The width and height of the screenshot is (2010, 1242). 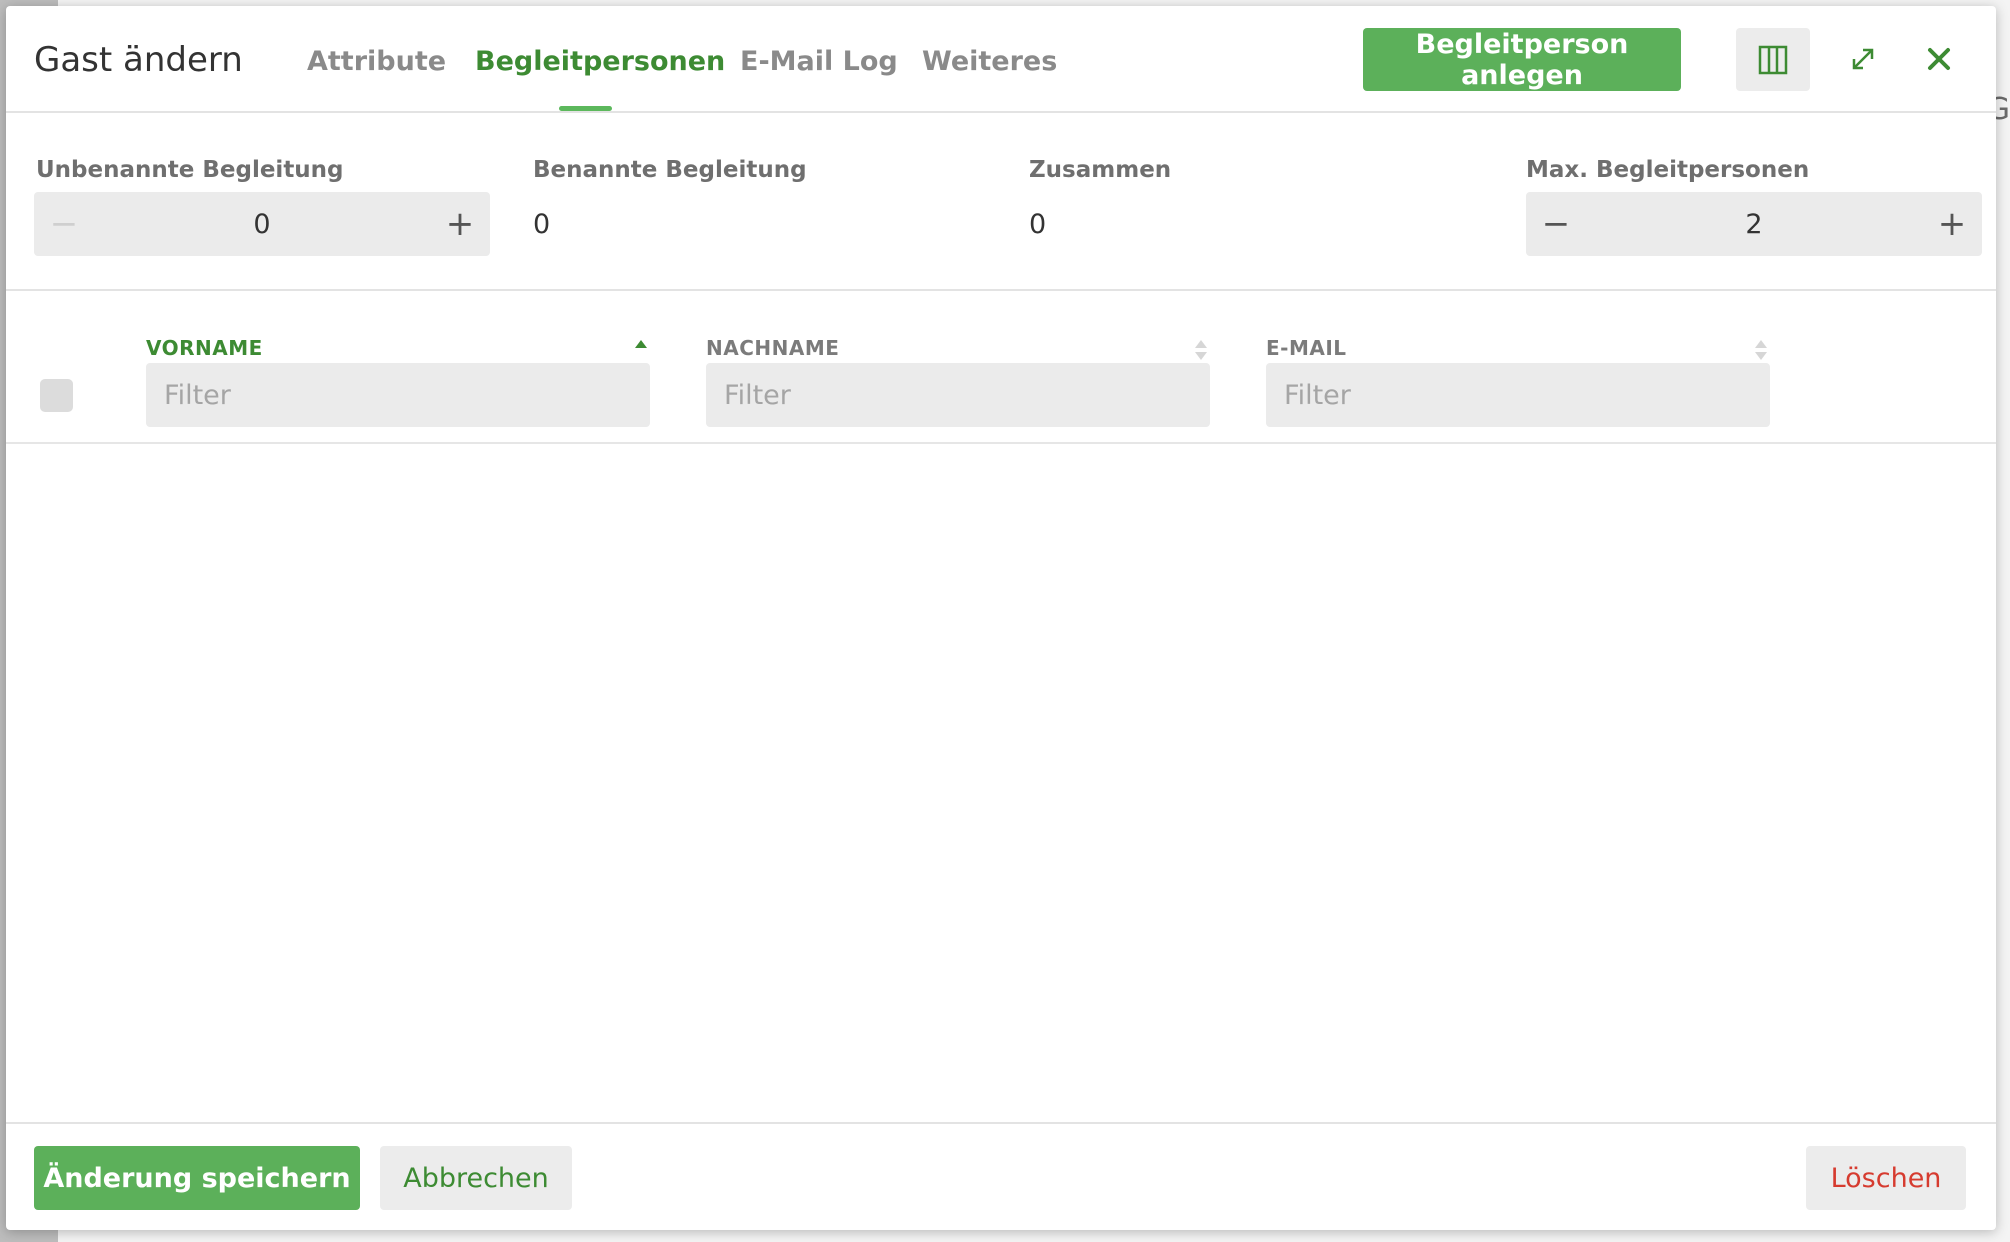 I want to click on cancel-button: Abbrechen, so click(x=476, y=1178).